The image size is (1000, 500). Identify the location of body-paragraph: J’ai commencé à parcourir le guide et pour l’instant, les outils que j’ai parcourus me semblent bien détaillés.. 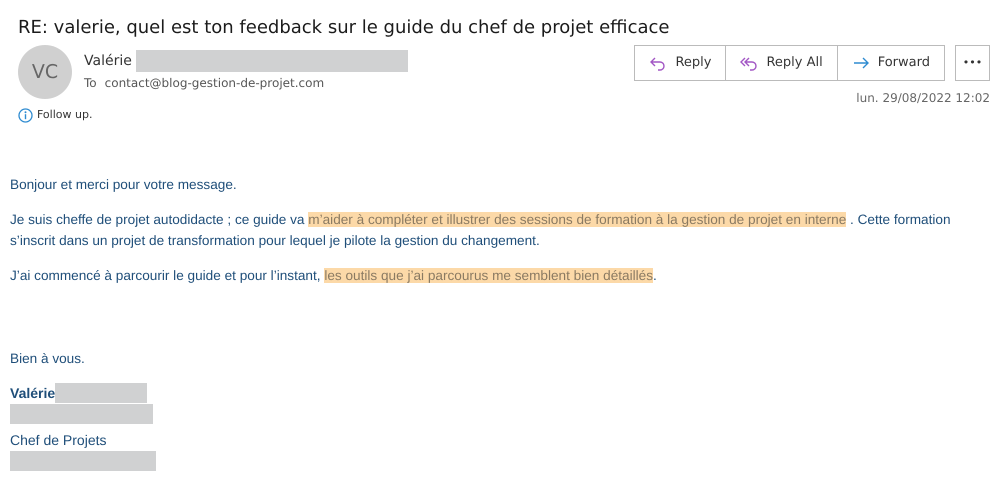
(334, 275).